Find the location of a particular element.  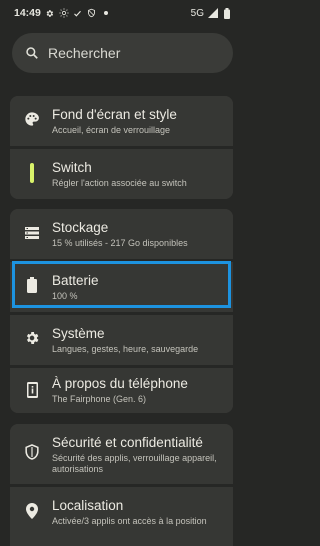

sun-icon is located at coordinates (64, 13).